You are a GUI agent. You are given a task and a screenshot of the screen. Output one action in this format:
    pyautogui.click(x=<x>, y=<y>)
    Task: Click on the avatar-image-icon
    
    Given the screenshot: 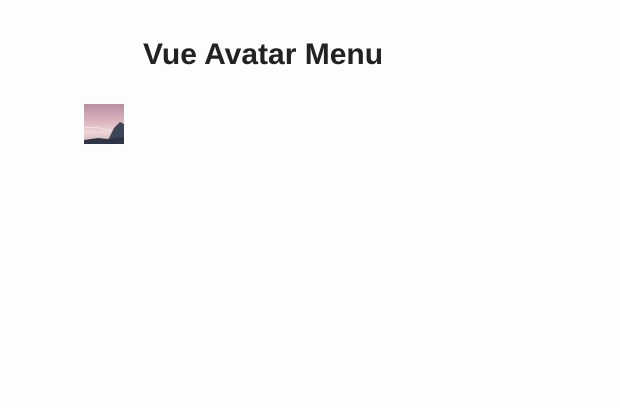 What is the action you would take?
    pyautogui.click(x=104, y=124)
    